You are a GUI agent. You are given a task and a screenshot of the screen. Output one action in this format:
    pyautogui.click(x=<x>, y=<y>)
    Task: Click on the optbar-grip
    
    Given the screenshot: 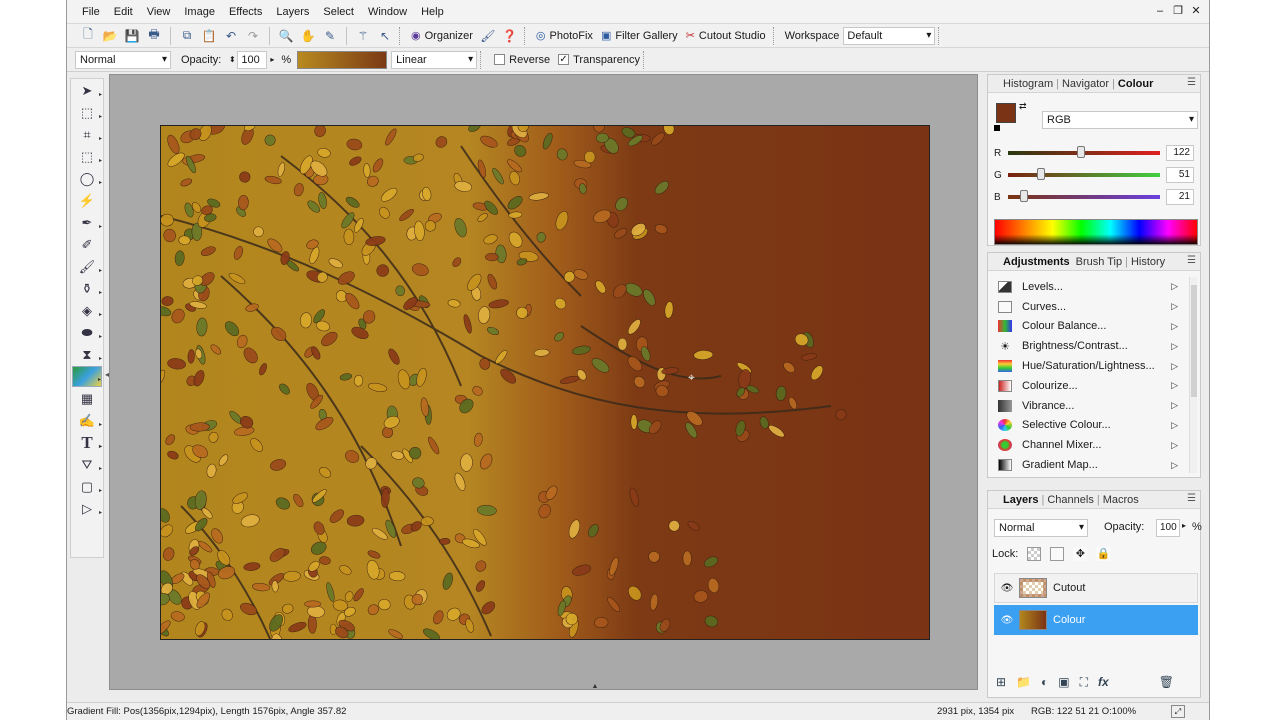 What is the action you would take?
    pyautogui.click(x=645, y=59)
    